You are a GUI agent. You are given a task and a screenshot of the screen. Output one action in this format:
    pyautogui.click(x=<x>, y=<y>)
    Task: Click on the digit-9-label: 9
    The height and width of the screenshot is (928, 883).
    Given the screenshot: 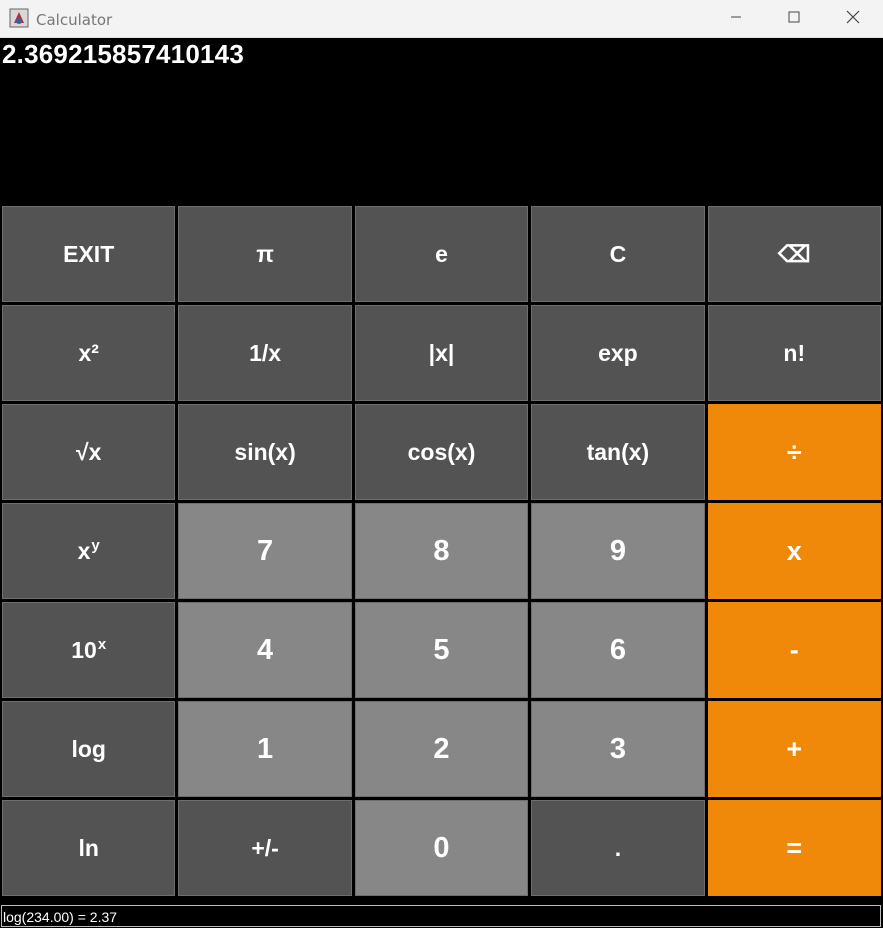 What is the action you would take?
    pyautogui.click(x=617, y=550)
    